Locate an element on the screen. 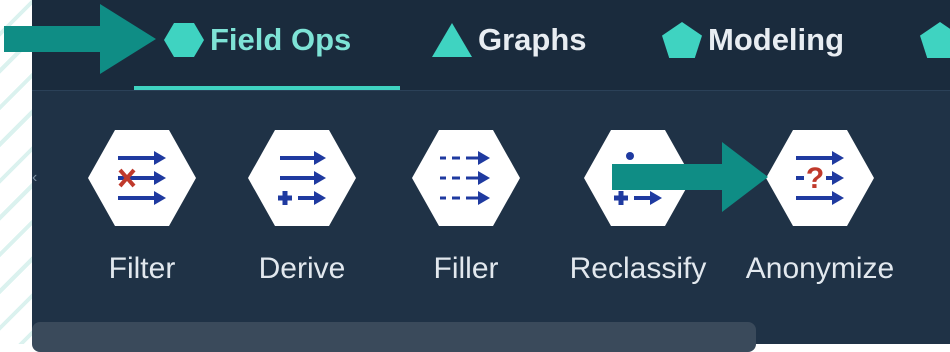 Image resolution: width=950 pixels, height=352 pixels. tab-field-ops: Field Ops is located at coordinates (257, 40).